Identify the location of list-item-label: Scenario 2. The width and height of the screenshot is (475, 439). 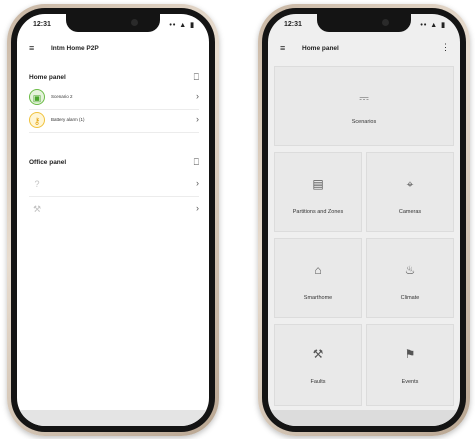
(62, 96).